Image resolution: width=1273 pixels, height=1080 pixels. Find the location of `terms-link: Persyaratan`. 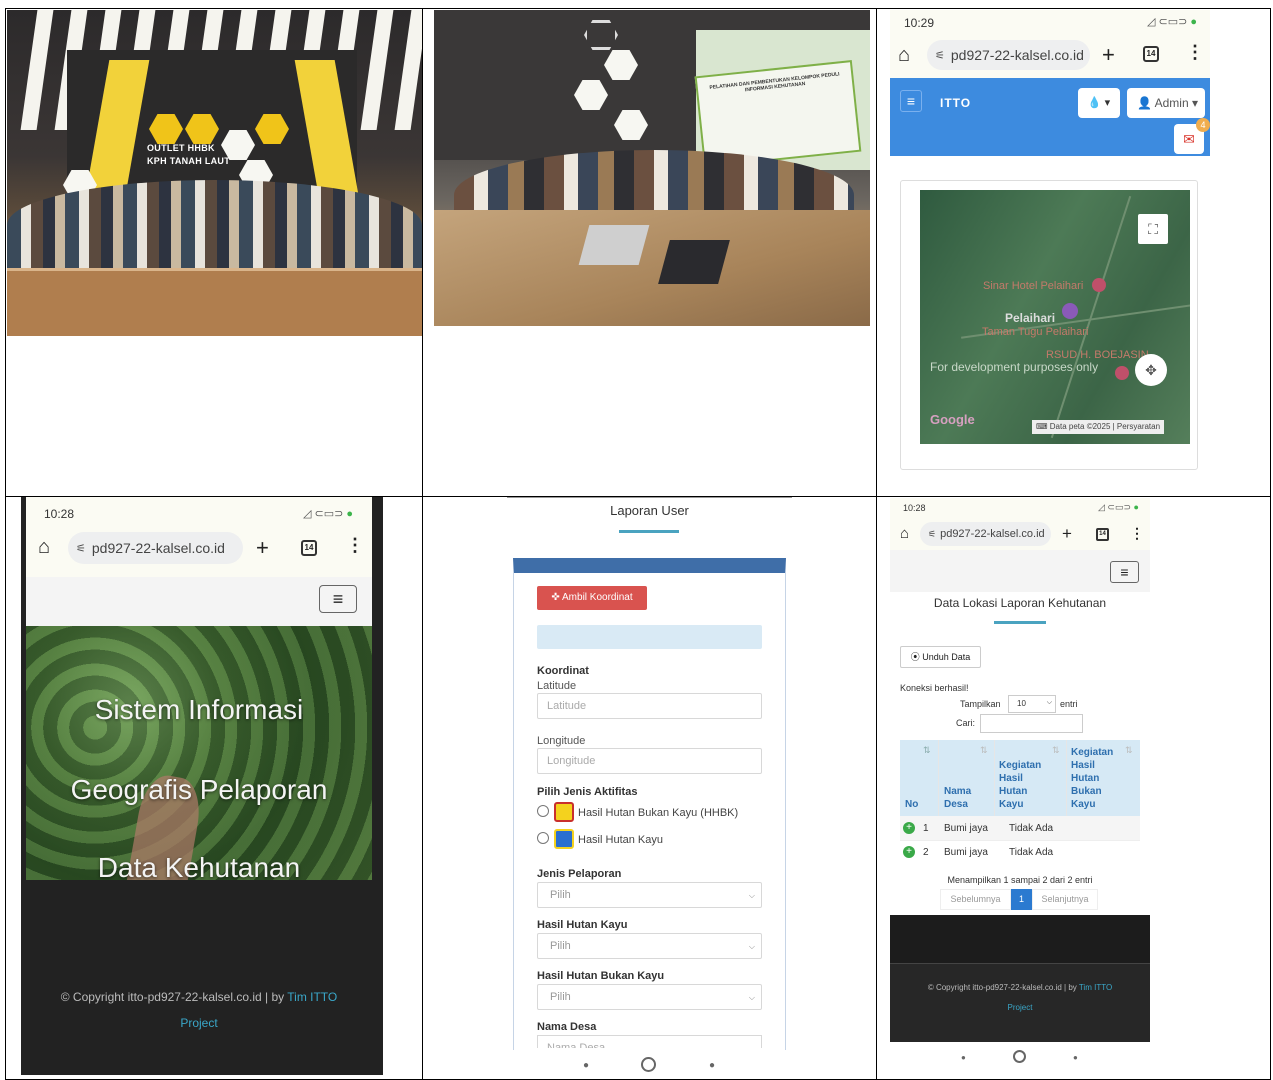

terms-link: Persyaratan is located at coordinates (1138, 426).